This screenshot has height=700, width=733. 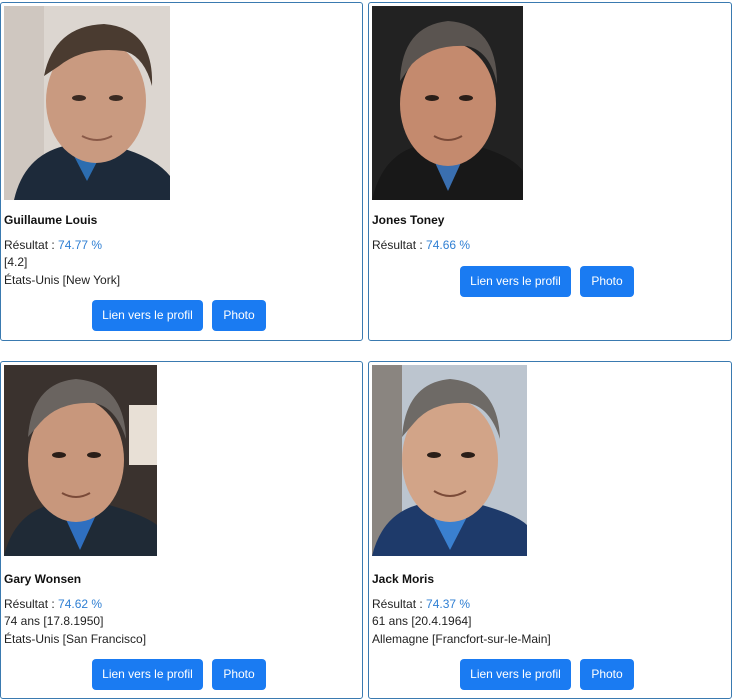 I want to click on score-line: Résultat : 74.62 %, so click(x=53, y=604).